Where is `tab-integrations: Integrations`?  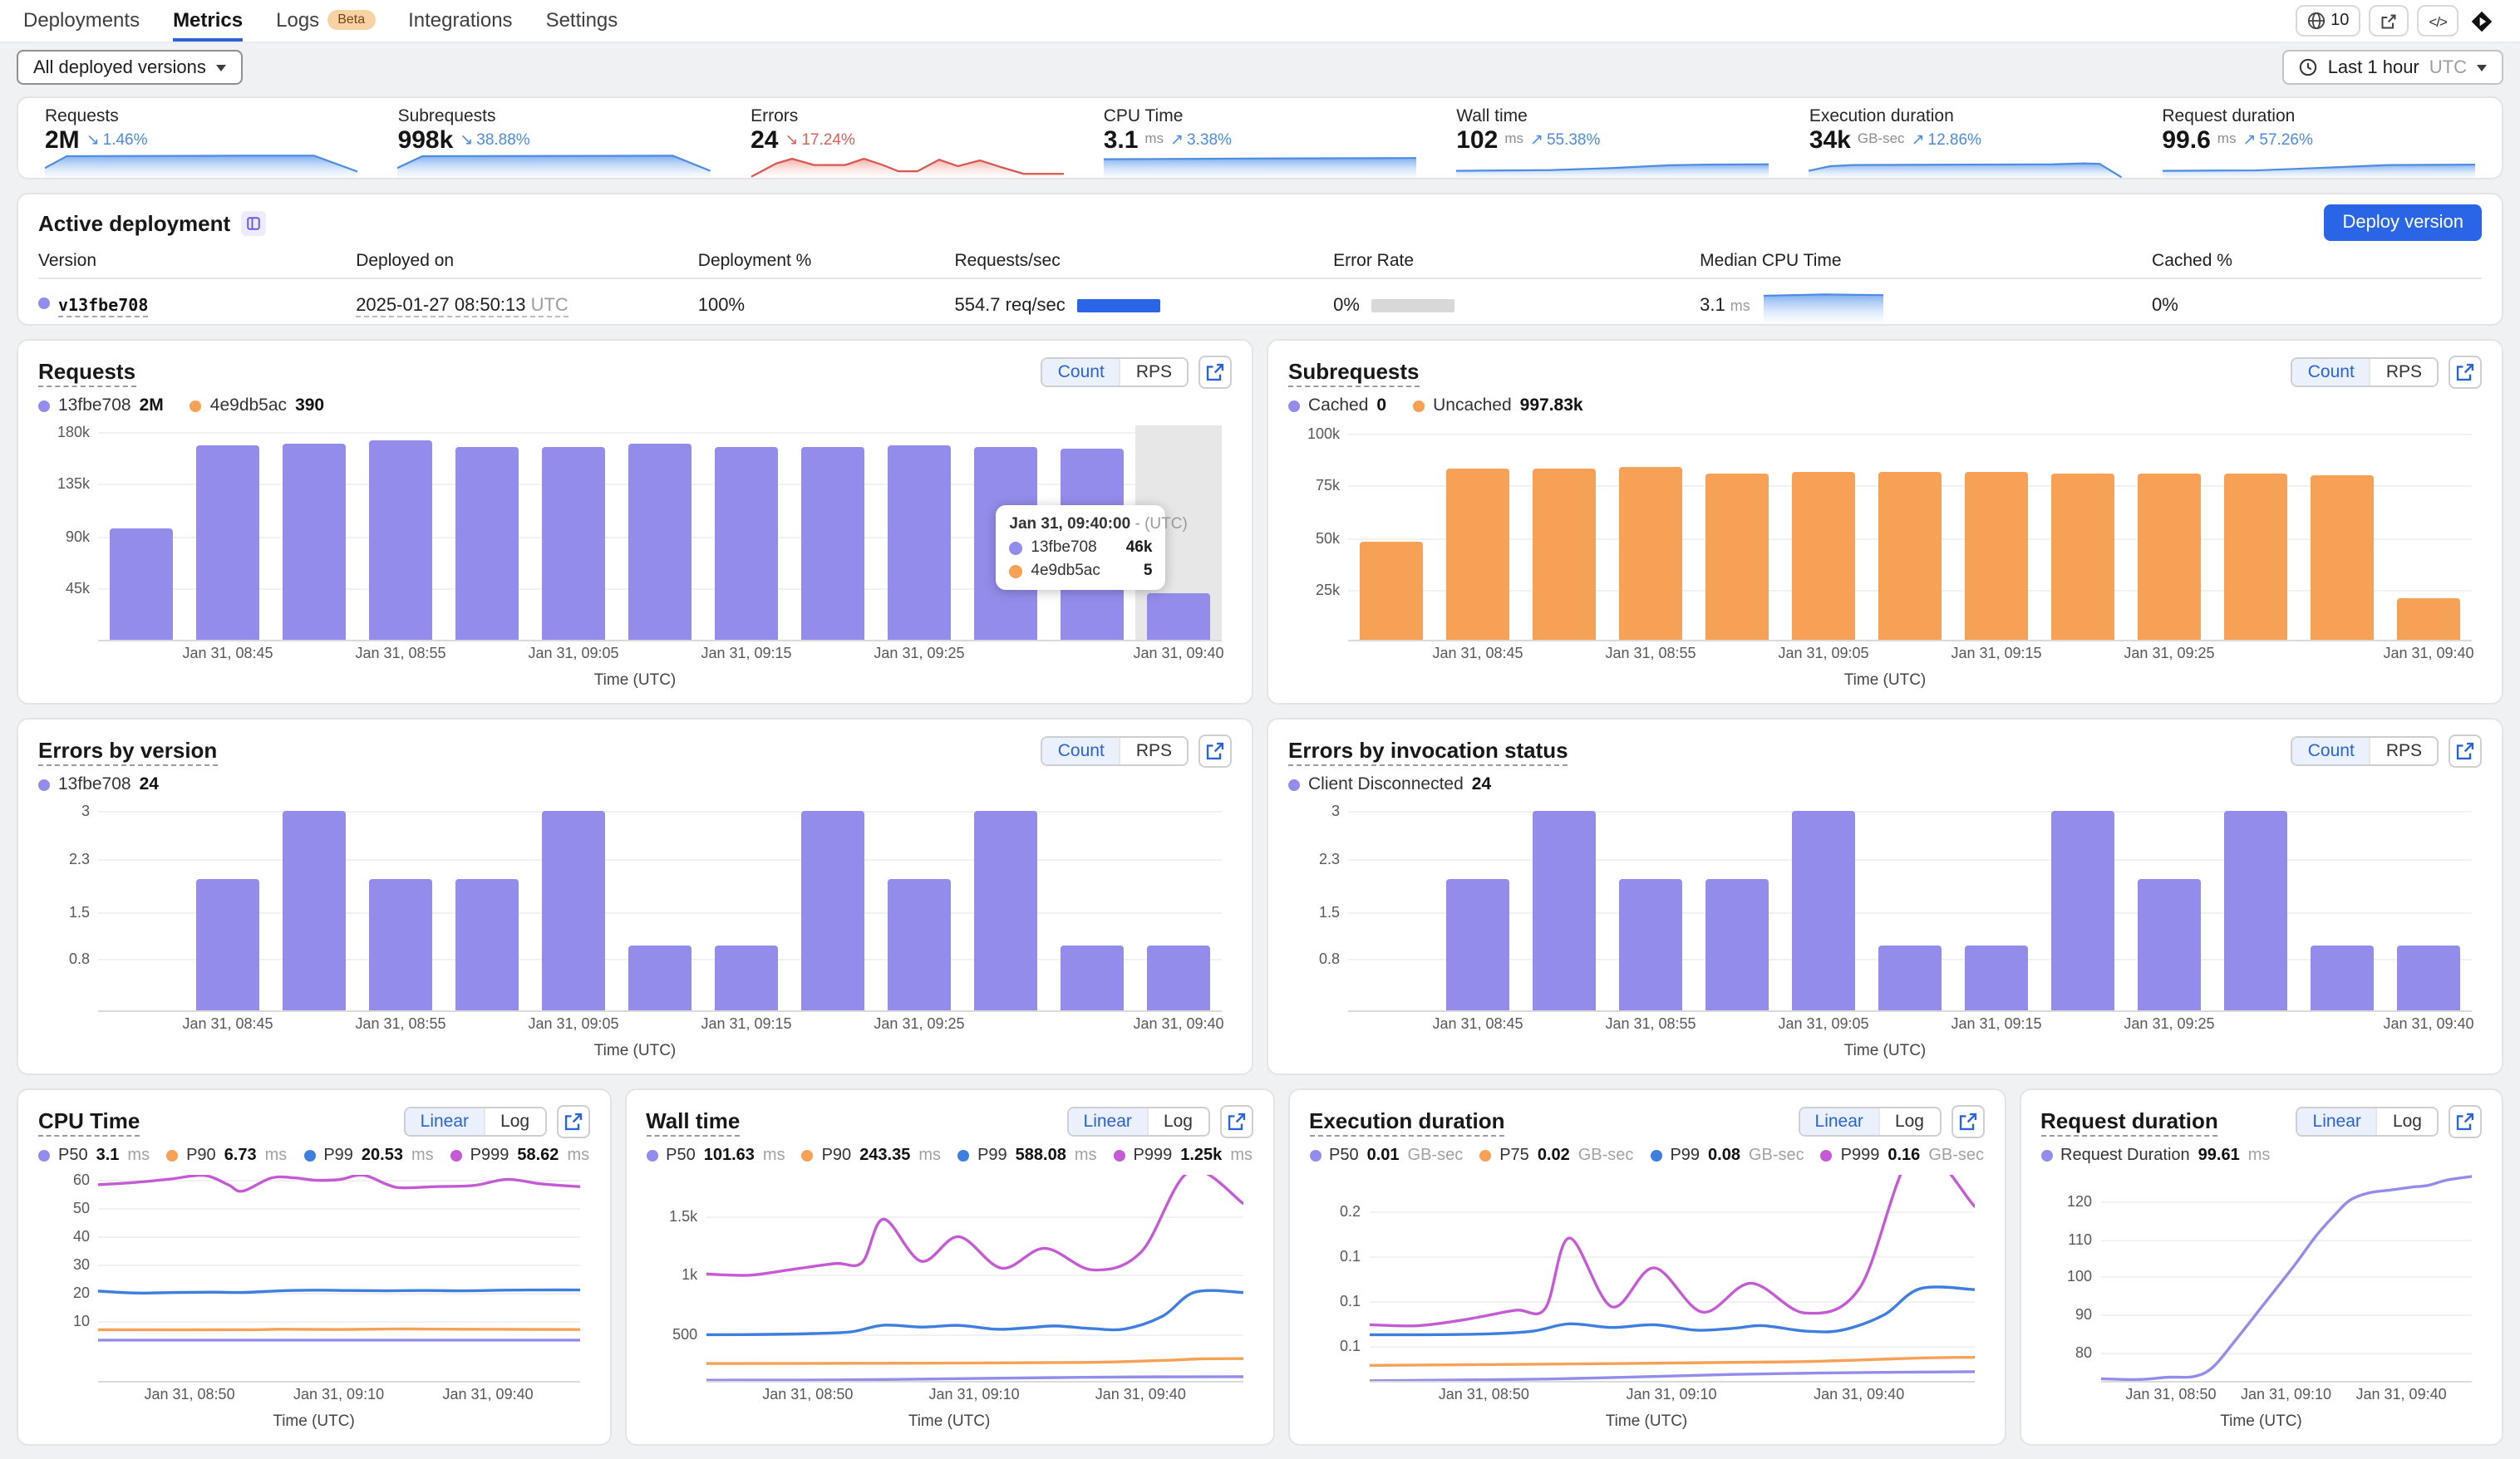 tab-integrations: Integrations is located at coordinates (460, 21).